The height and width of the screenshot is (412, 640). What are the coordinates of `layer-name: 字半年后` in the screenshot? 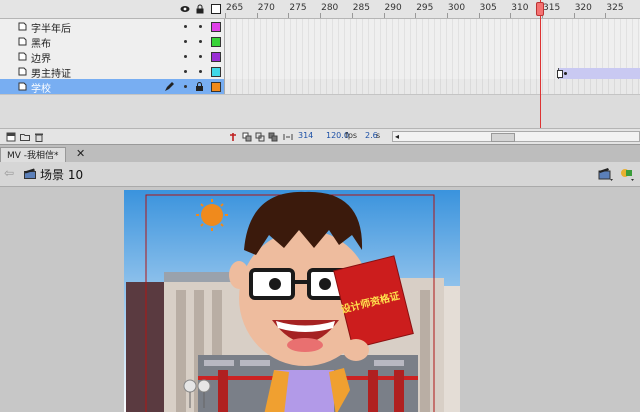 It's located at (51, 29).